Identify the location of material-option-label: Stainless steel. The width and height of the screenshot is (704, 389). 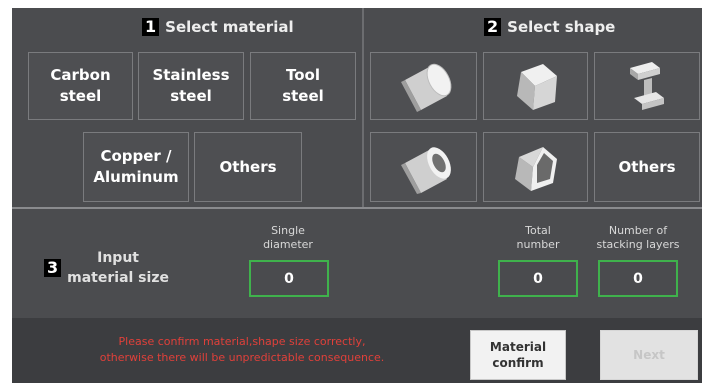
(191, 85).